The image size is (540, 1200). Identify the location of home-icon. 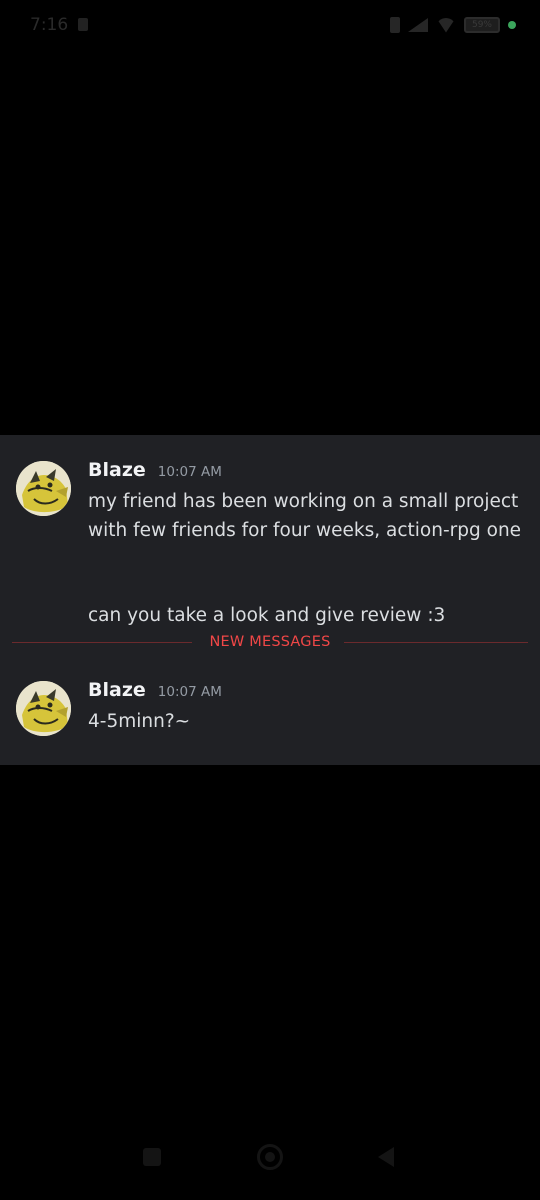
(270, 1157).